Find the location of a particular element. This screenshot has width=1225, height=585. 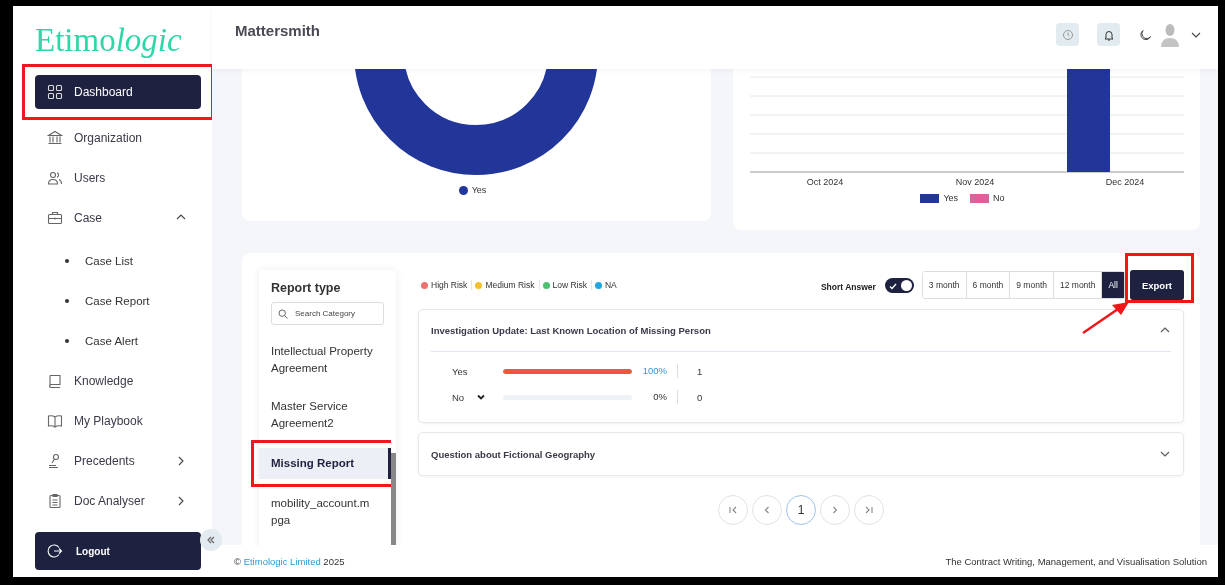

export-button: Export is located at coordinates (1156, 285).